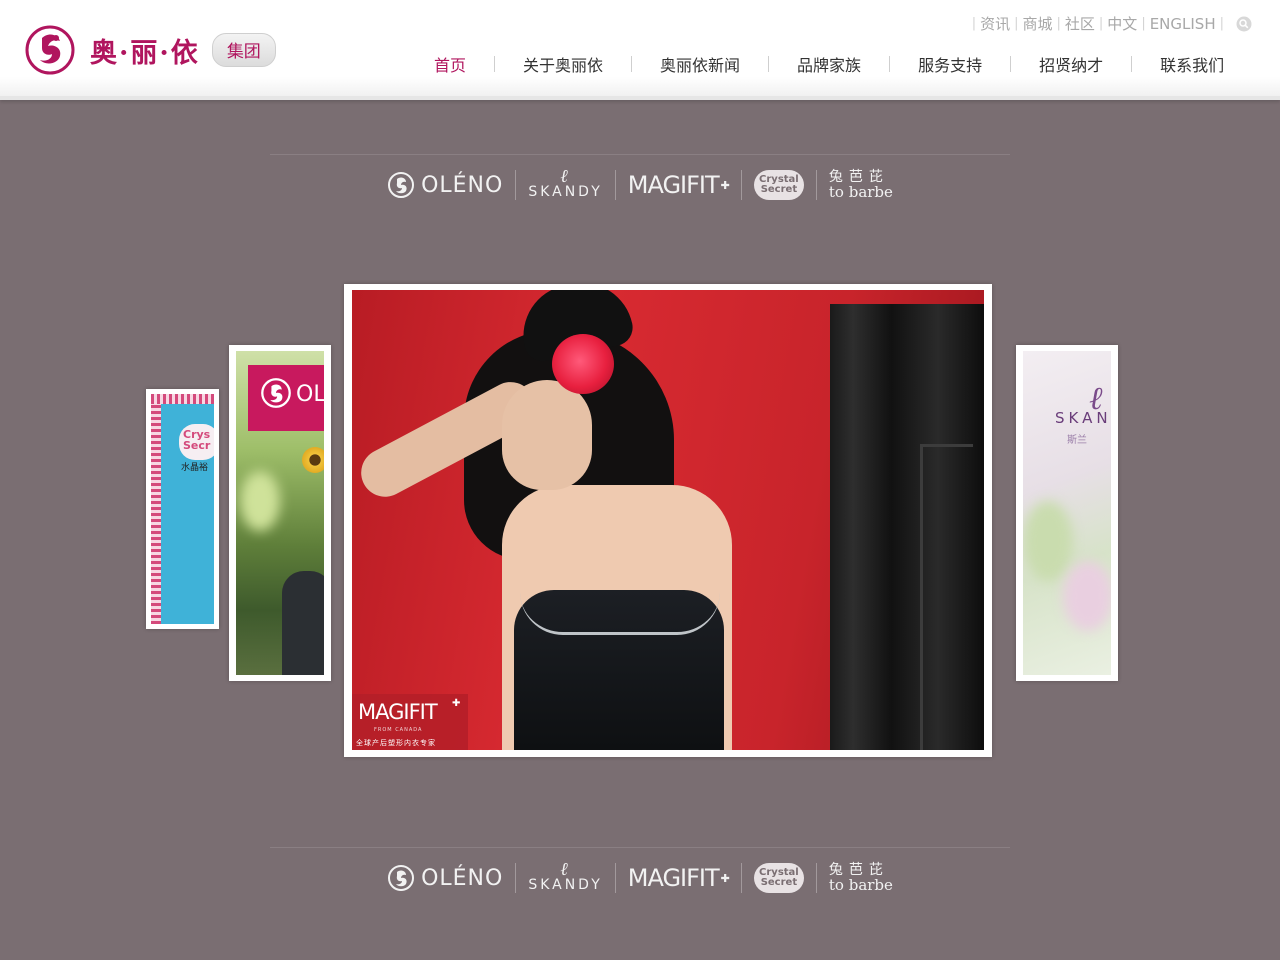 The height and width of the screenshot is (960, 1280). Describe the element at coordinates (195, 468) in the screenshot. I see `crystal-secret-cn: 水晶裕` at that location.